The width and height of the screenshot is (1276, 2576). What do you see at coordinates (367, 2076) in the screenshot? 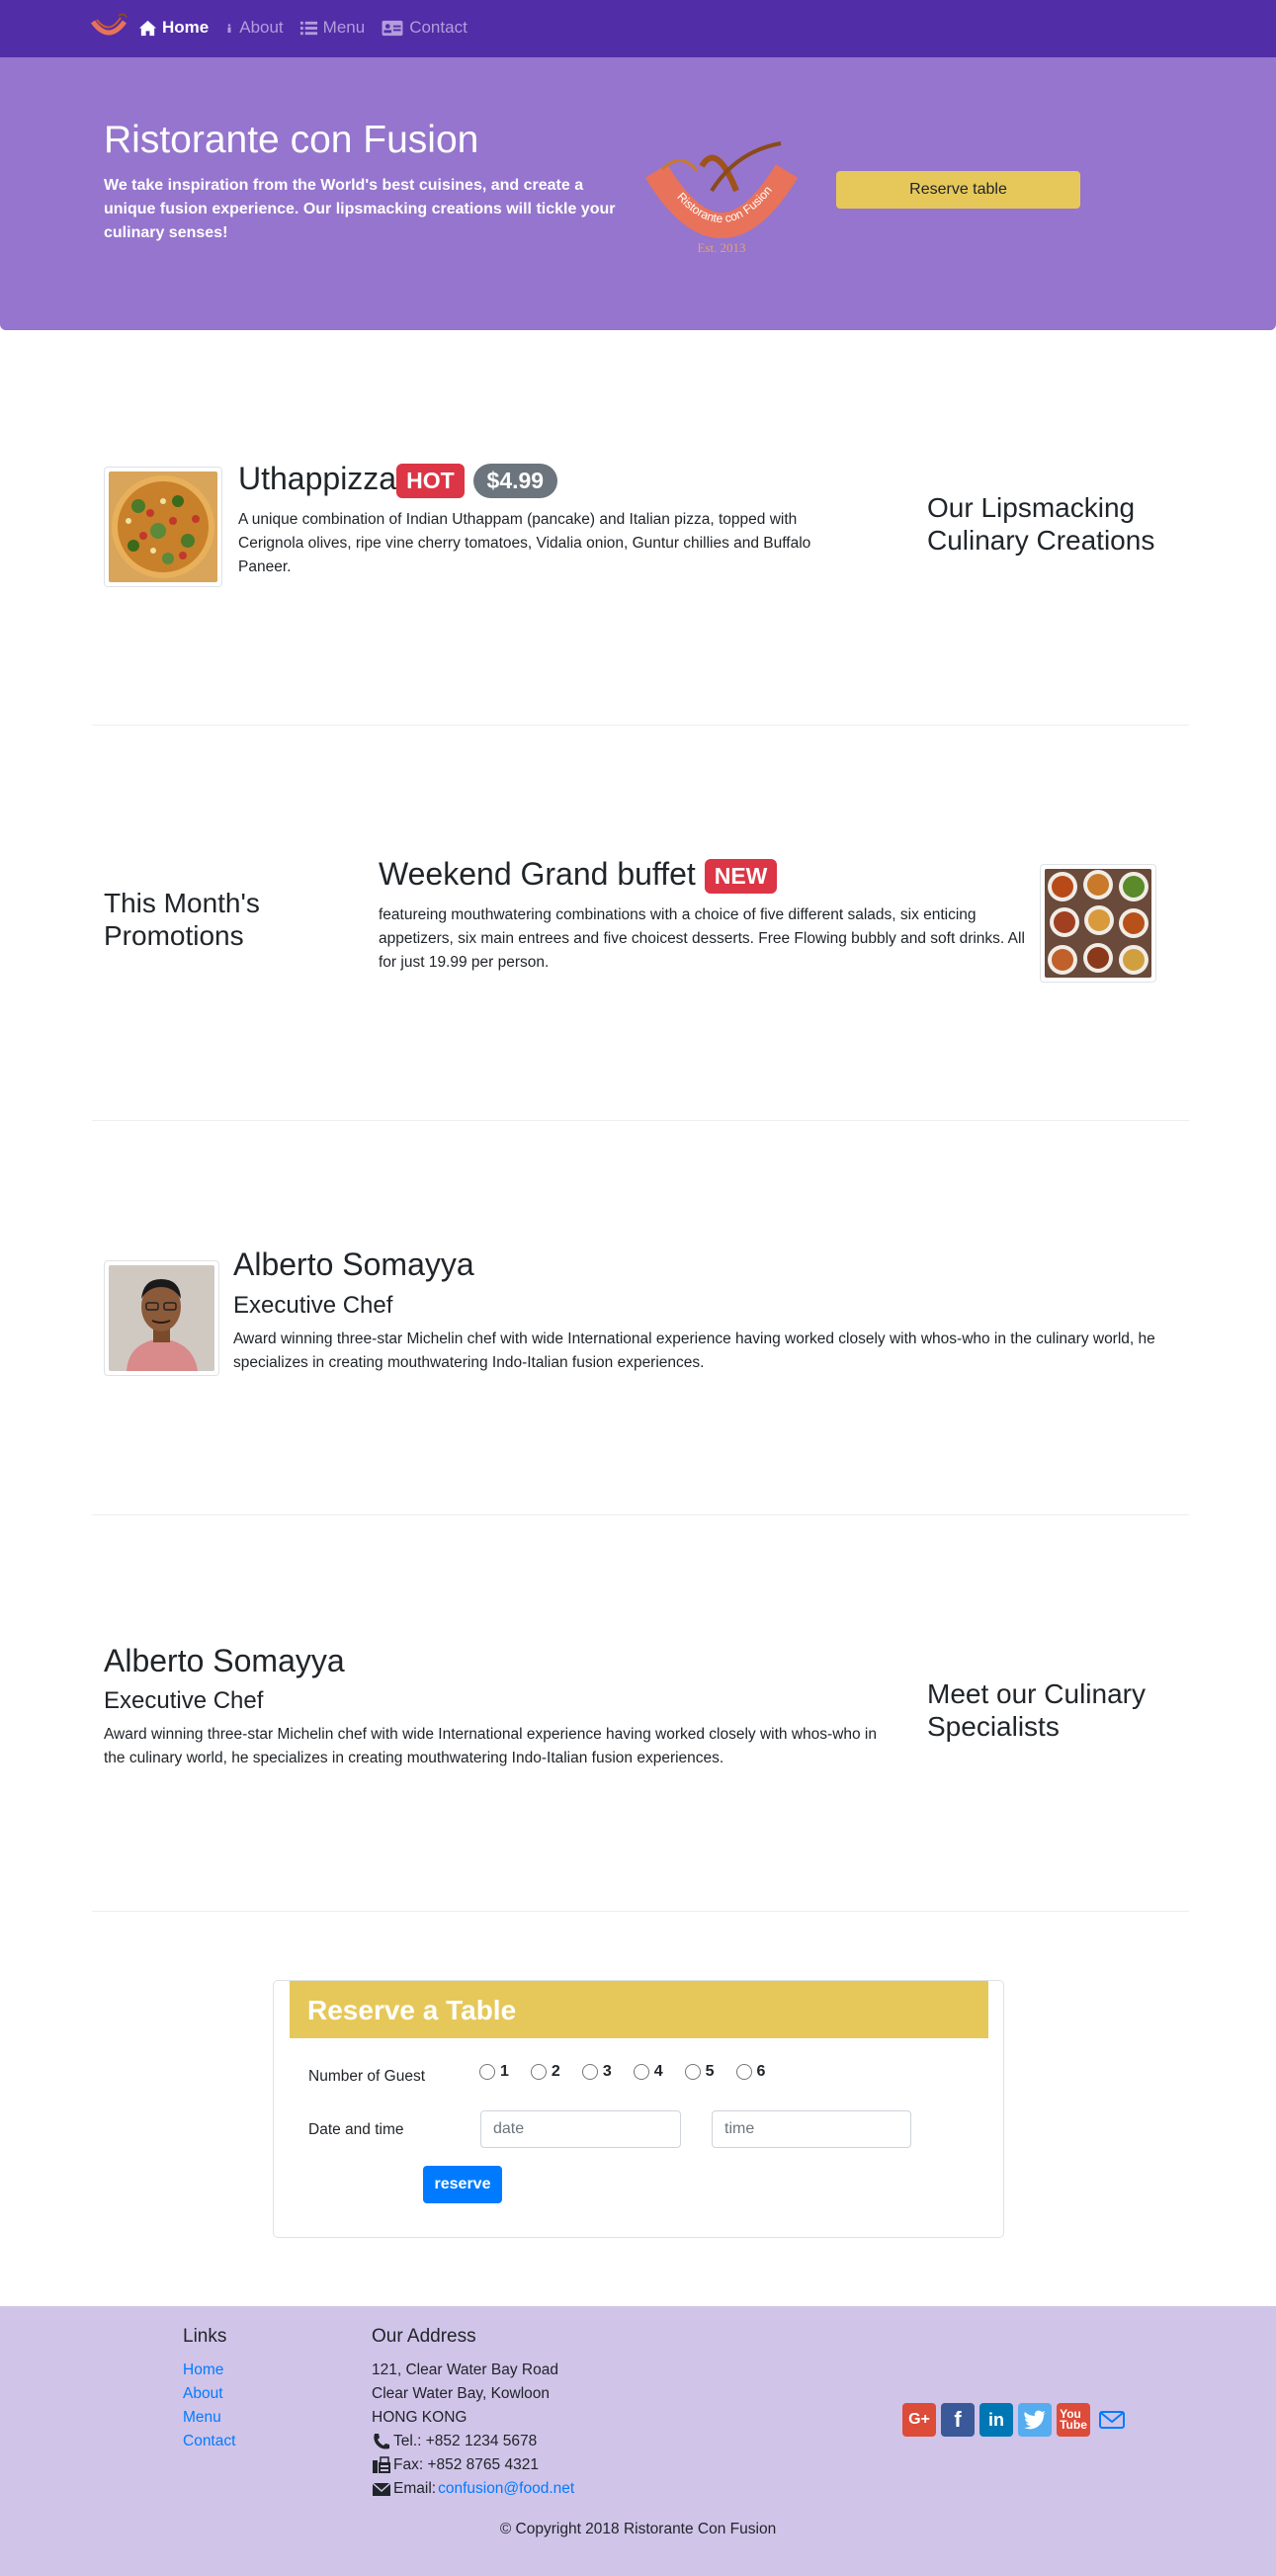
I see `guests-label: Number of Guest` at bounding box center [367, 2076].